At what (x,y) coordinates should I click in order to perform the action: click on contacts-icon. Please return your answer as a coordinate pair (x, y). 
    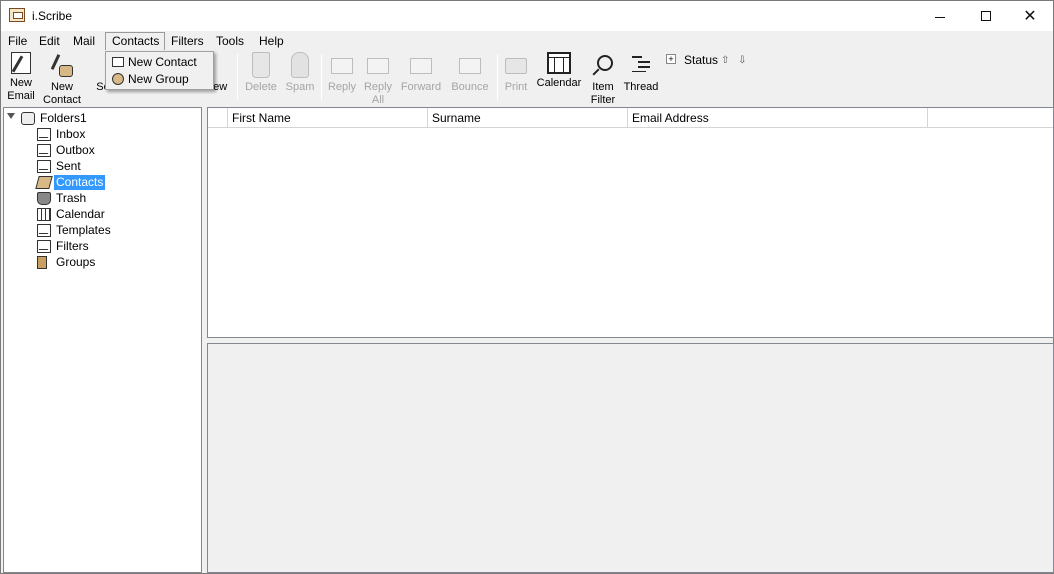
    Looking at the image, I should click on (44, 182).